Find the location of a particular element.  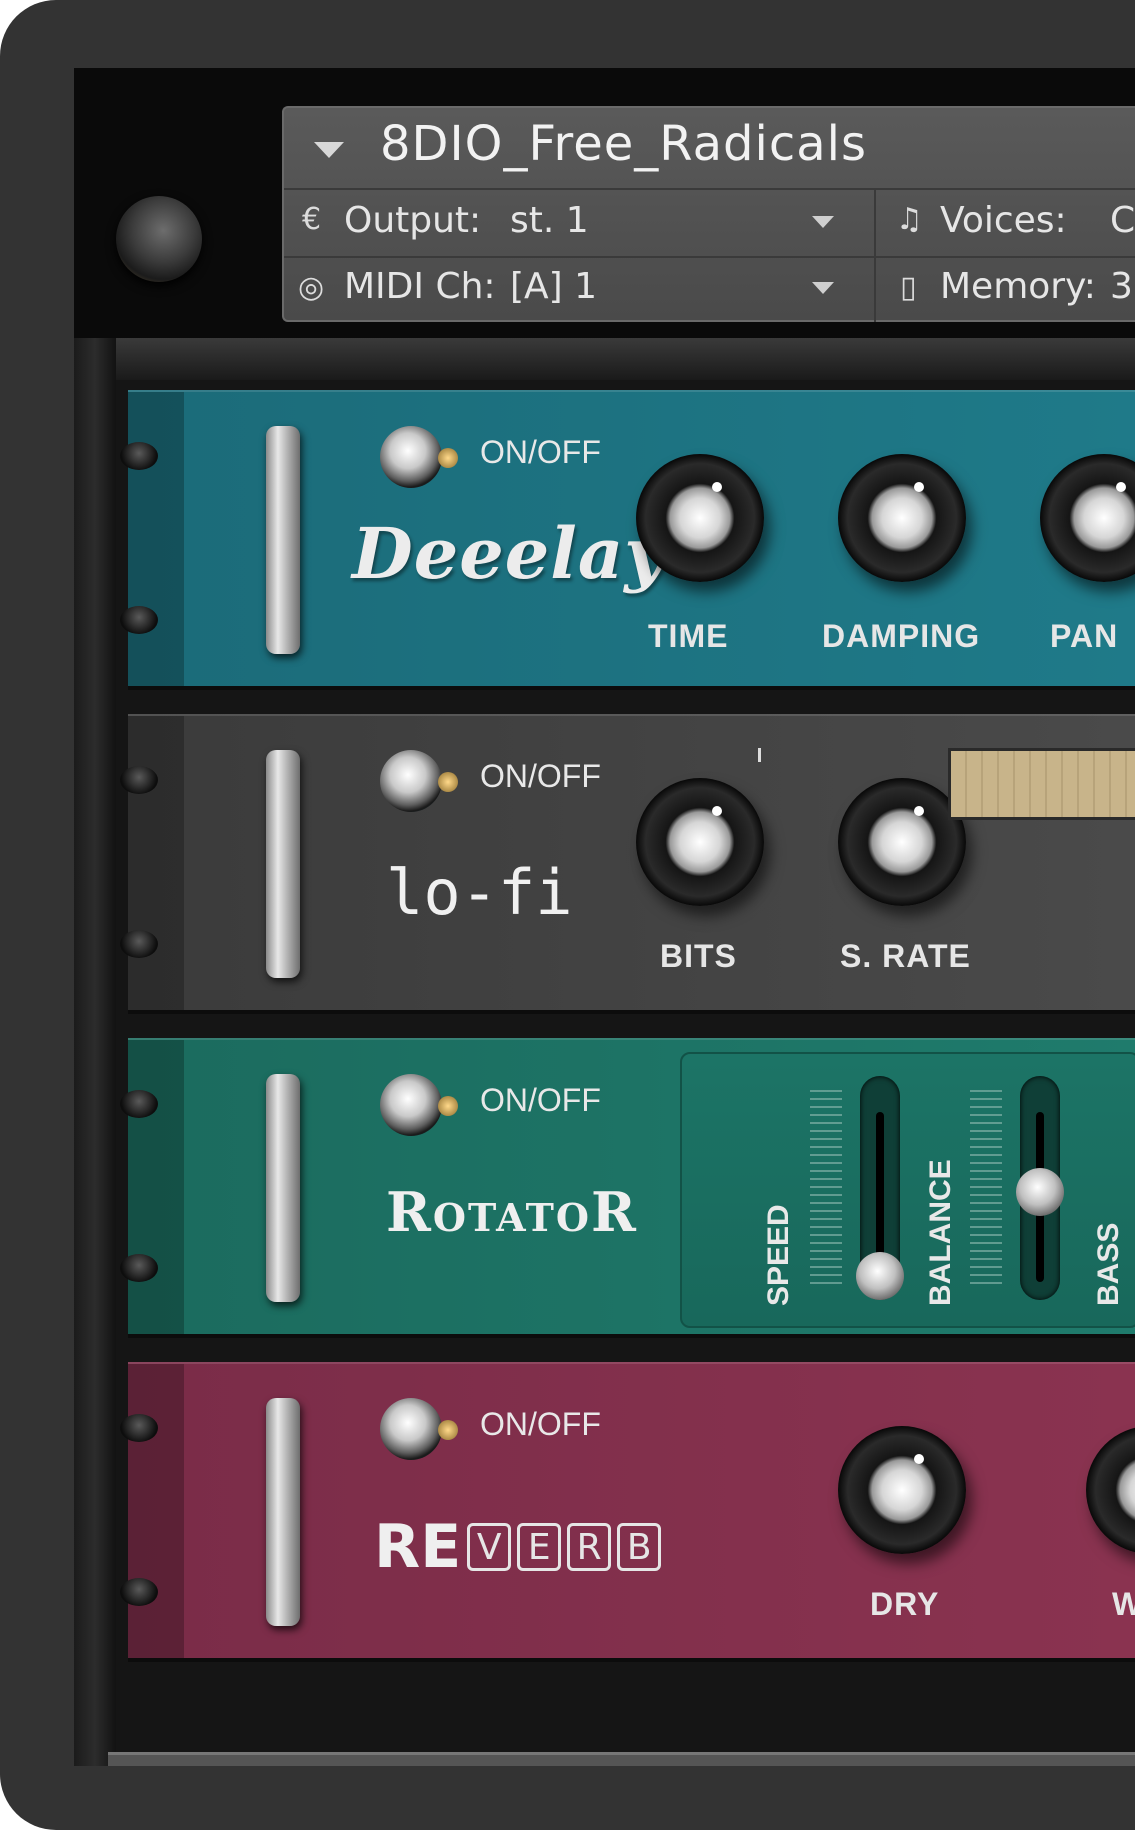

midi-dropdown-icon is located at coordinates (823, 288).